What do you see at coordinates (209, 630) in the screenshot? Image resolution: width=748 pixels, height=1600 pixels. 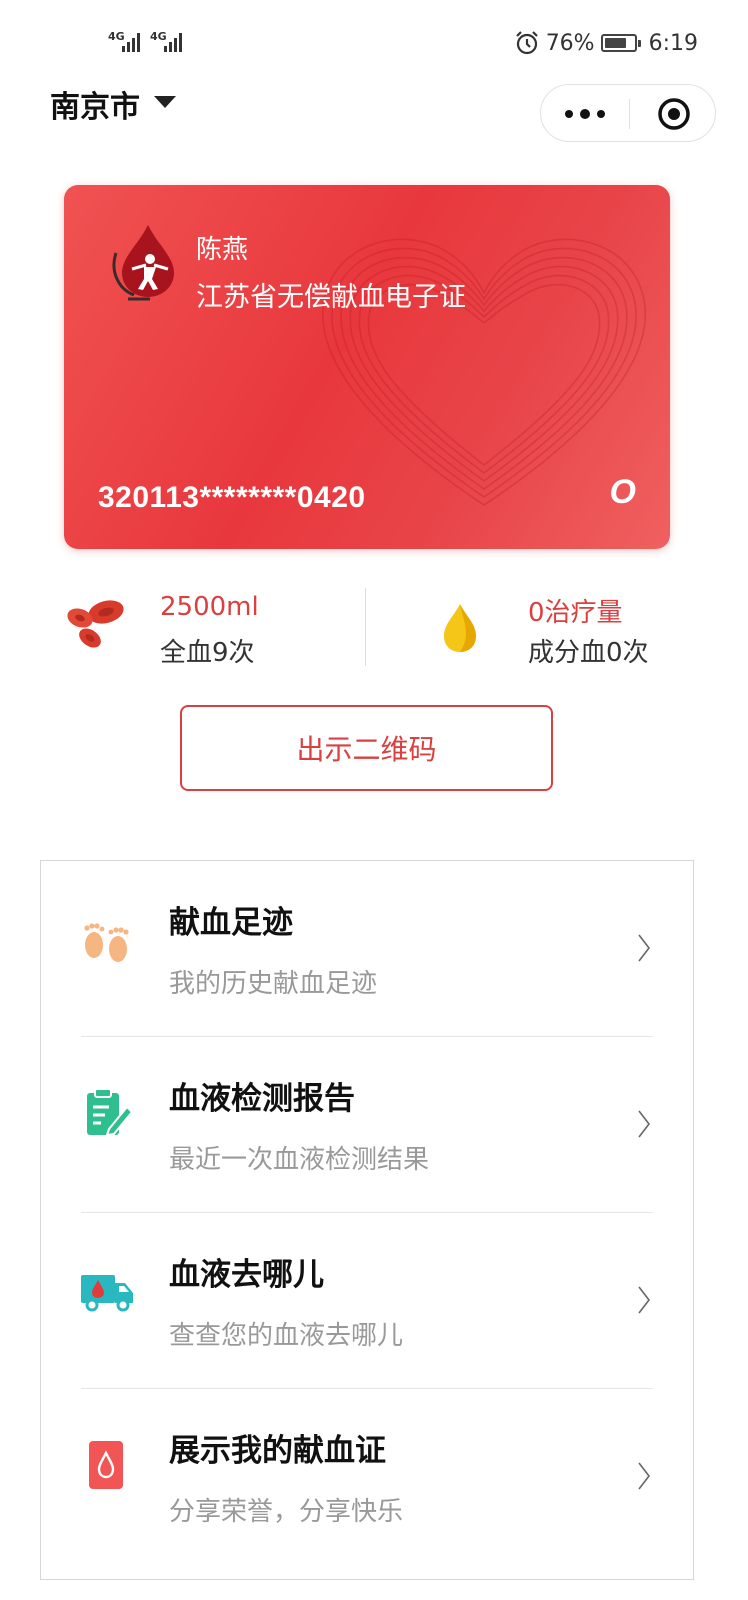 I see `whole-blood-stat: 2500ml 全血9次` at bounding box center [209, 630].